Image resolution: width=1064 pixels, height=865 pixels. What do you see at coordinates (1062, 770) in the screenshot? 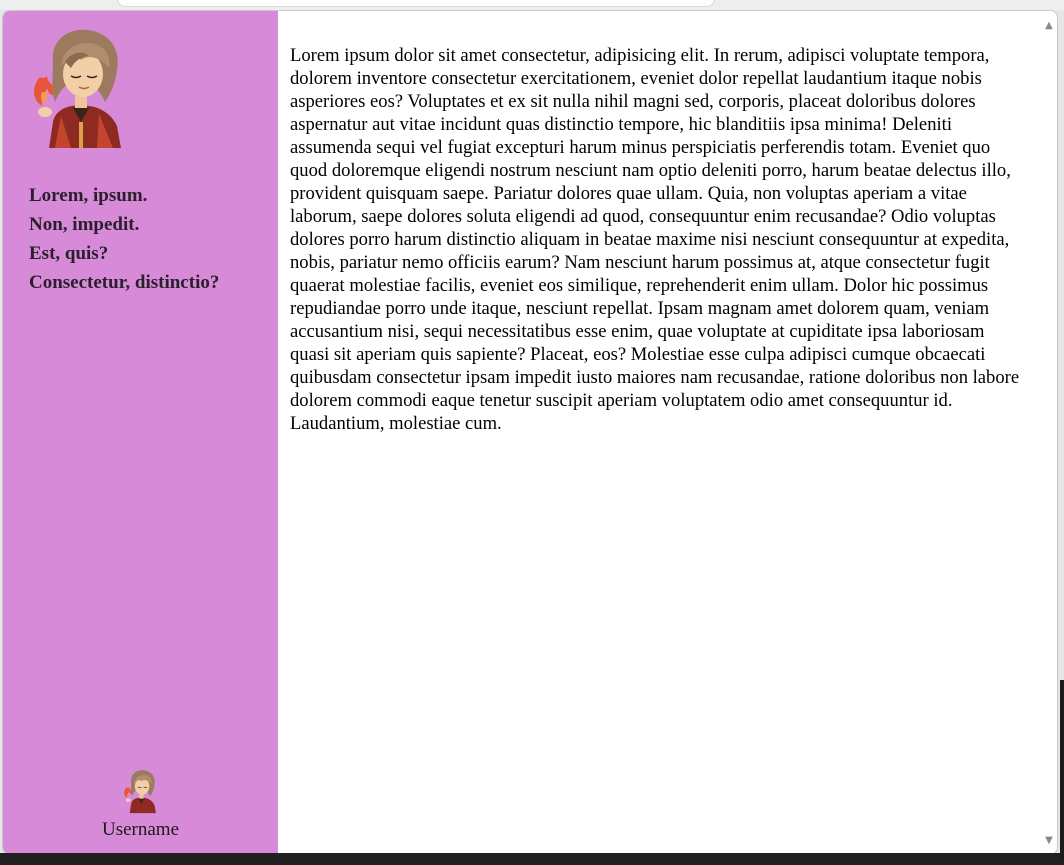
I see `window-edge` at bounding box center [1062, 770].